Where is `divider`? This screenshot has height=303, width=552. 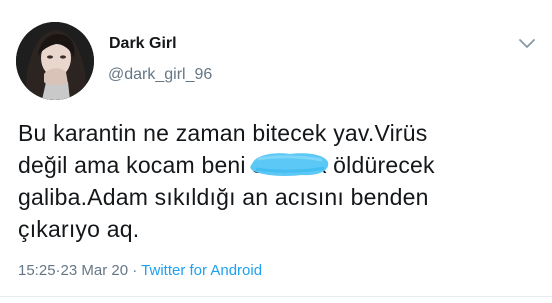 divider is located at coordinates (276, 296).